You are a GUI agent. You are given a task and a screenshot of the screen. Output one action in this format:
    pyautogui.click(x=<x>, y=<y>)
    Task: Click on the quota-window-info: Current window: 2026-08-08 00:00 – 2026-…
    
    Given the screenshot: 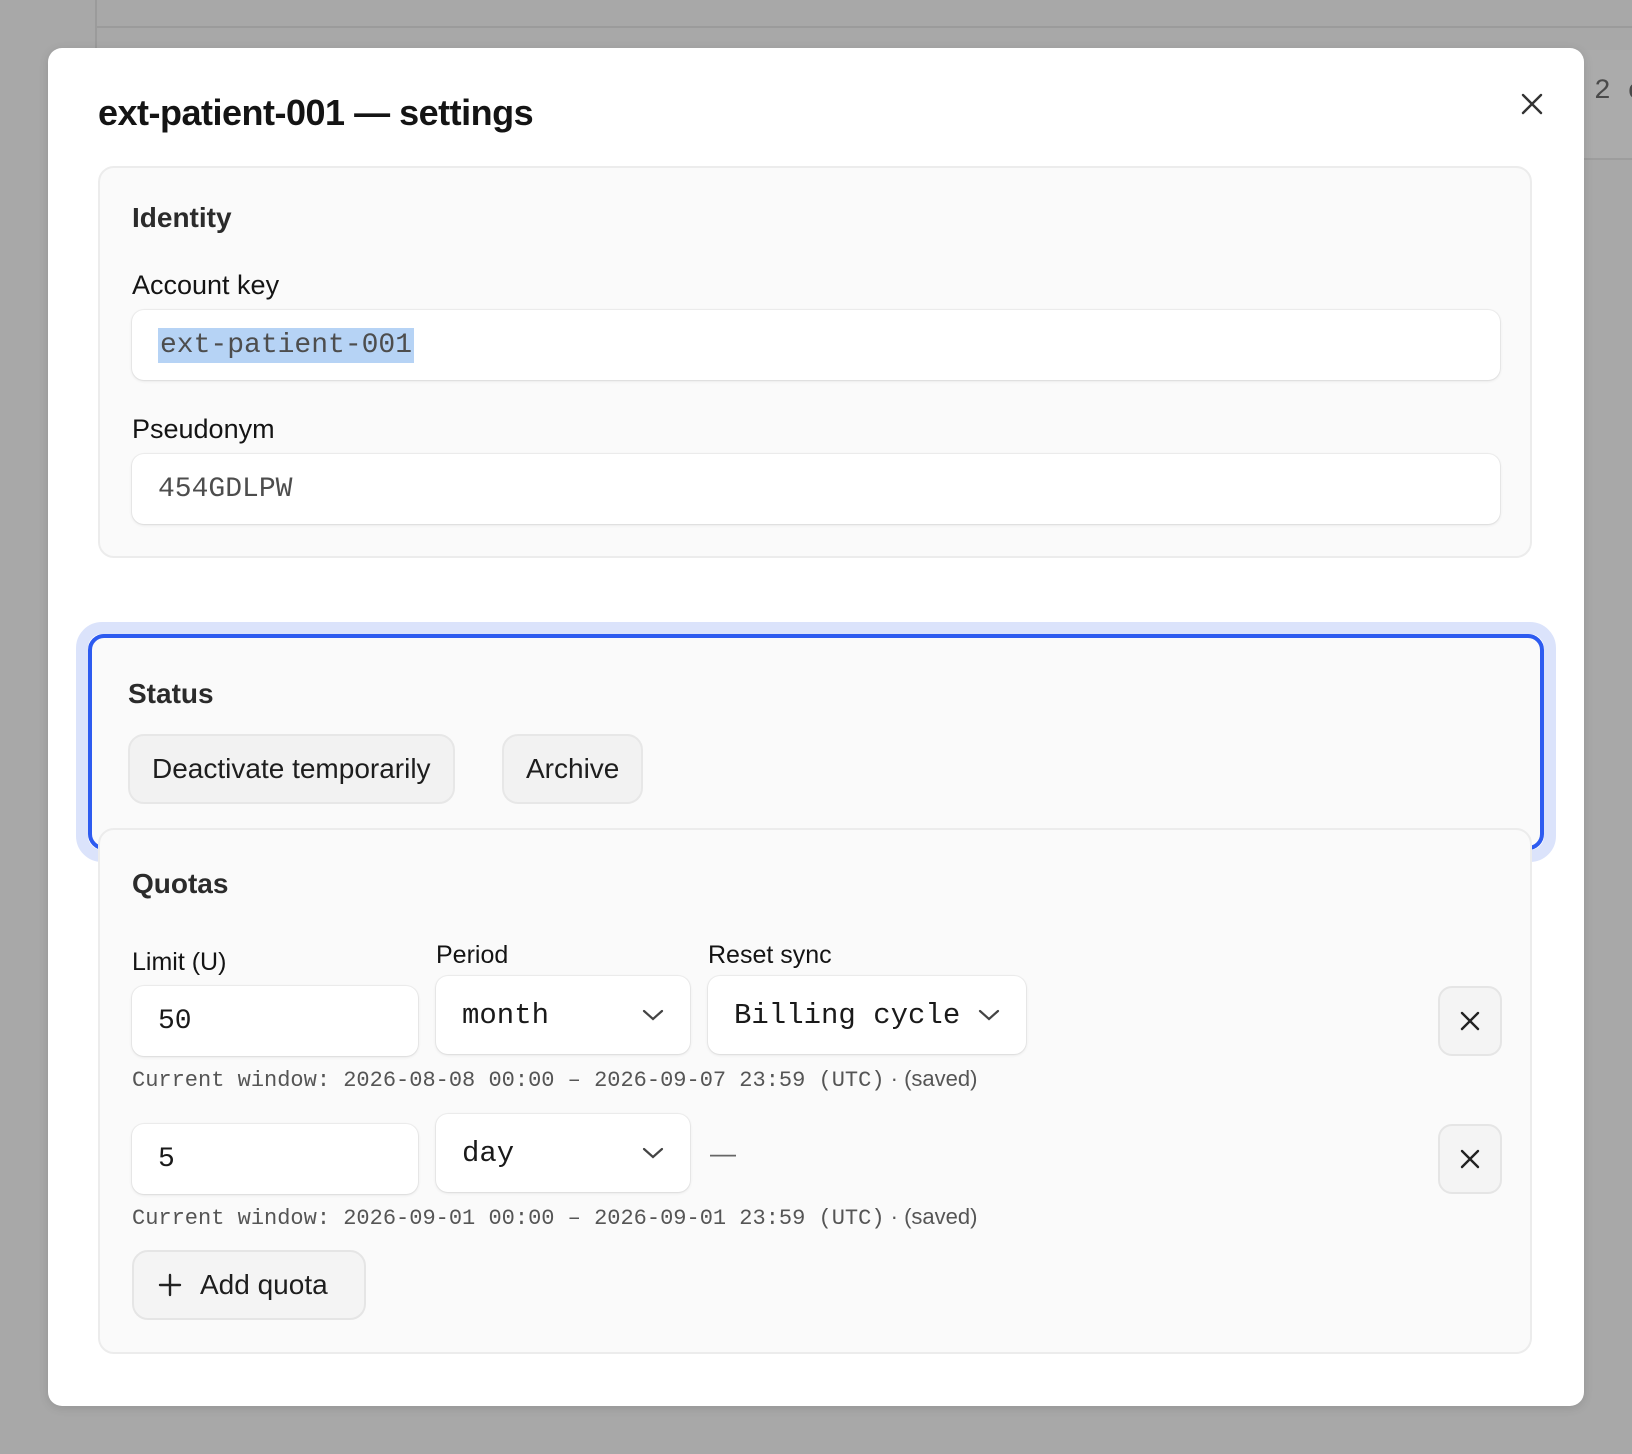 What is the action you would take?
    pyautogui.click(x=554, y=1079)
    